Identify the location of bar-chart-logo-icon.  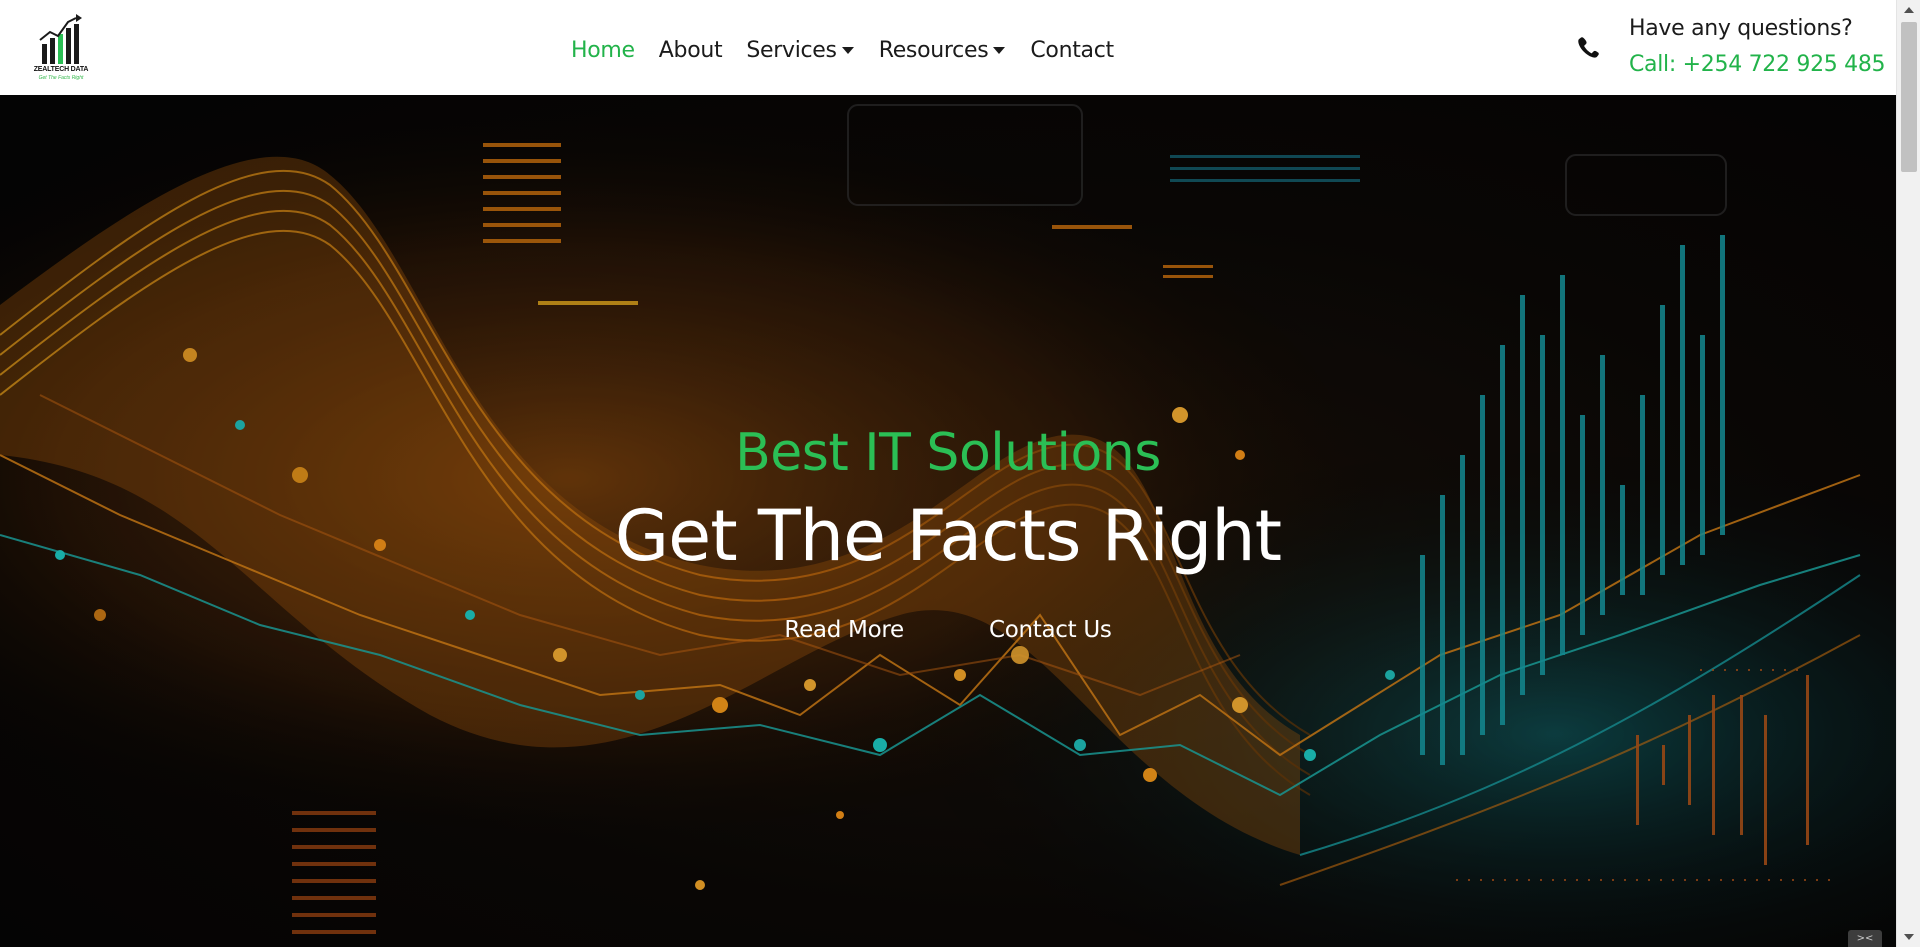
(60, 39).